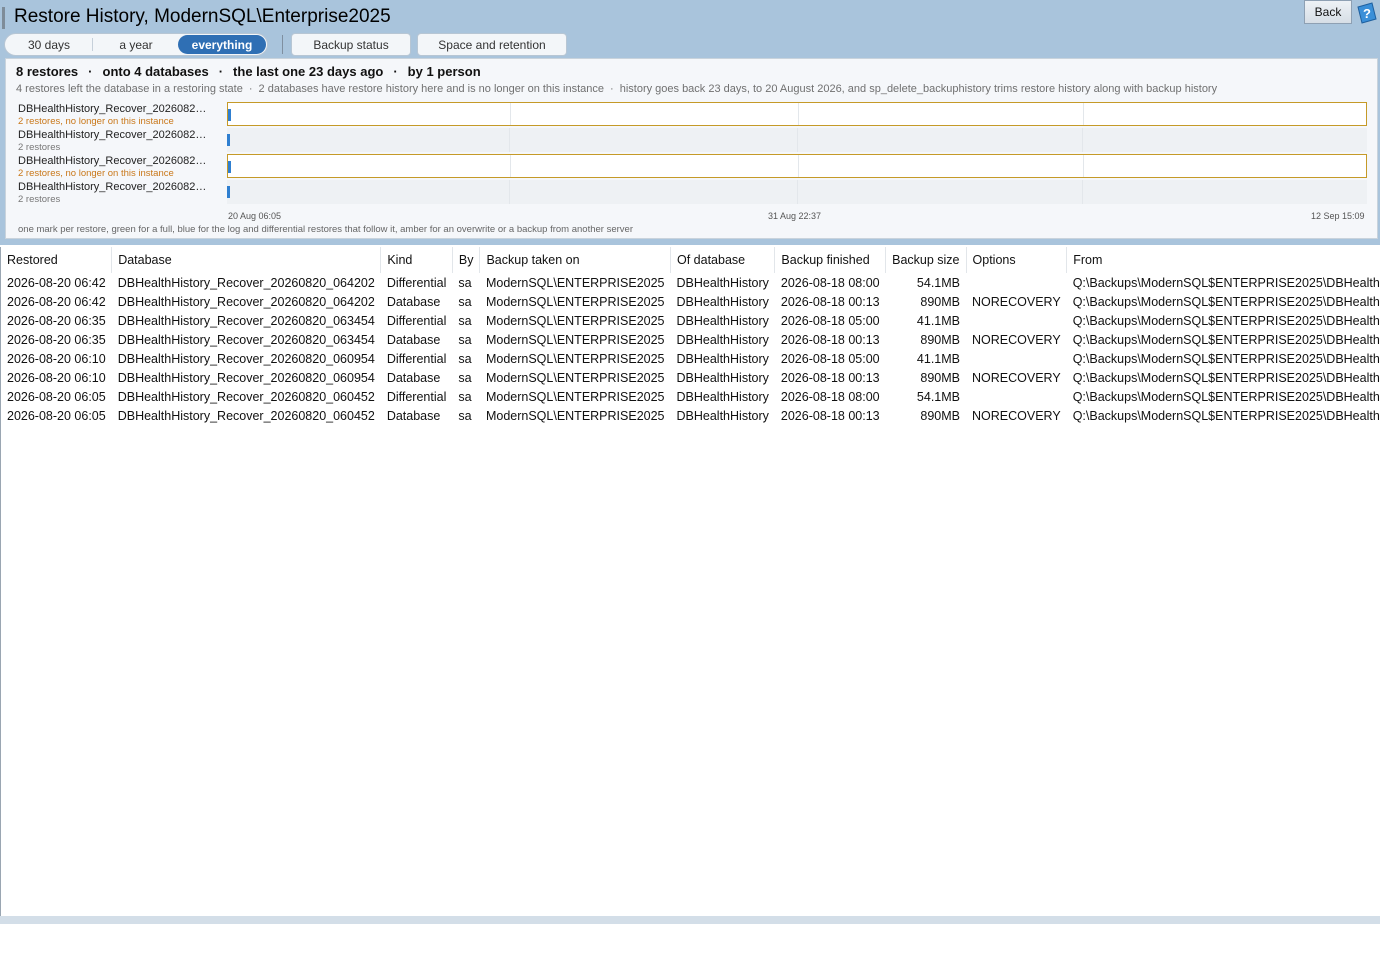  What do you see at coordinates (49, 44) in the screenshot?
I see `range-30-days-pill: 30 days` at bounding box center [49, 44].